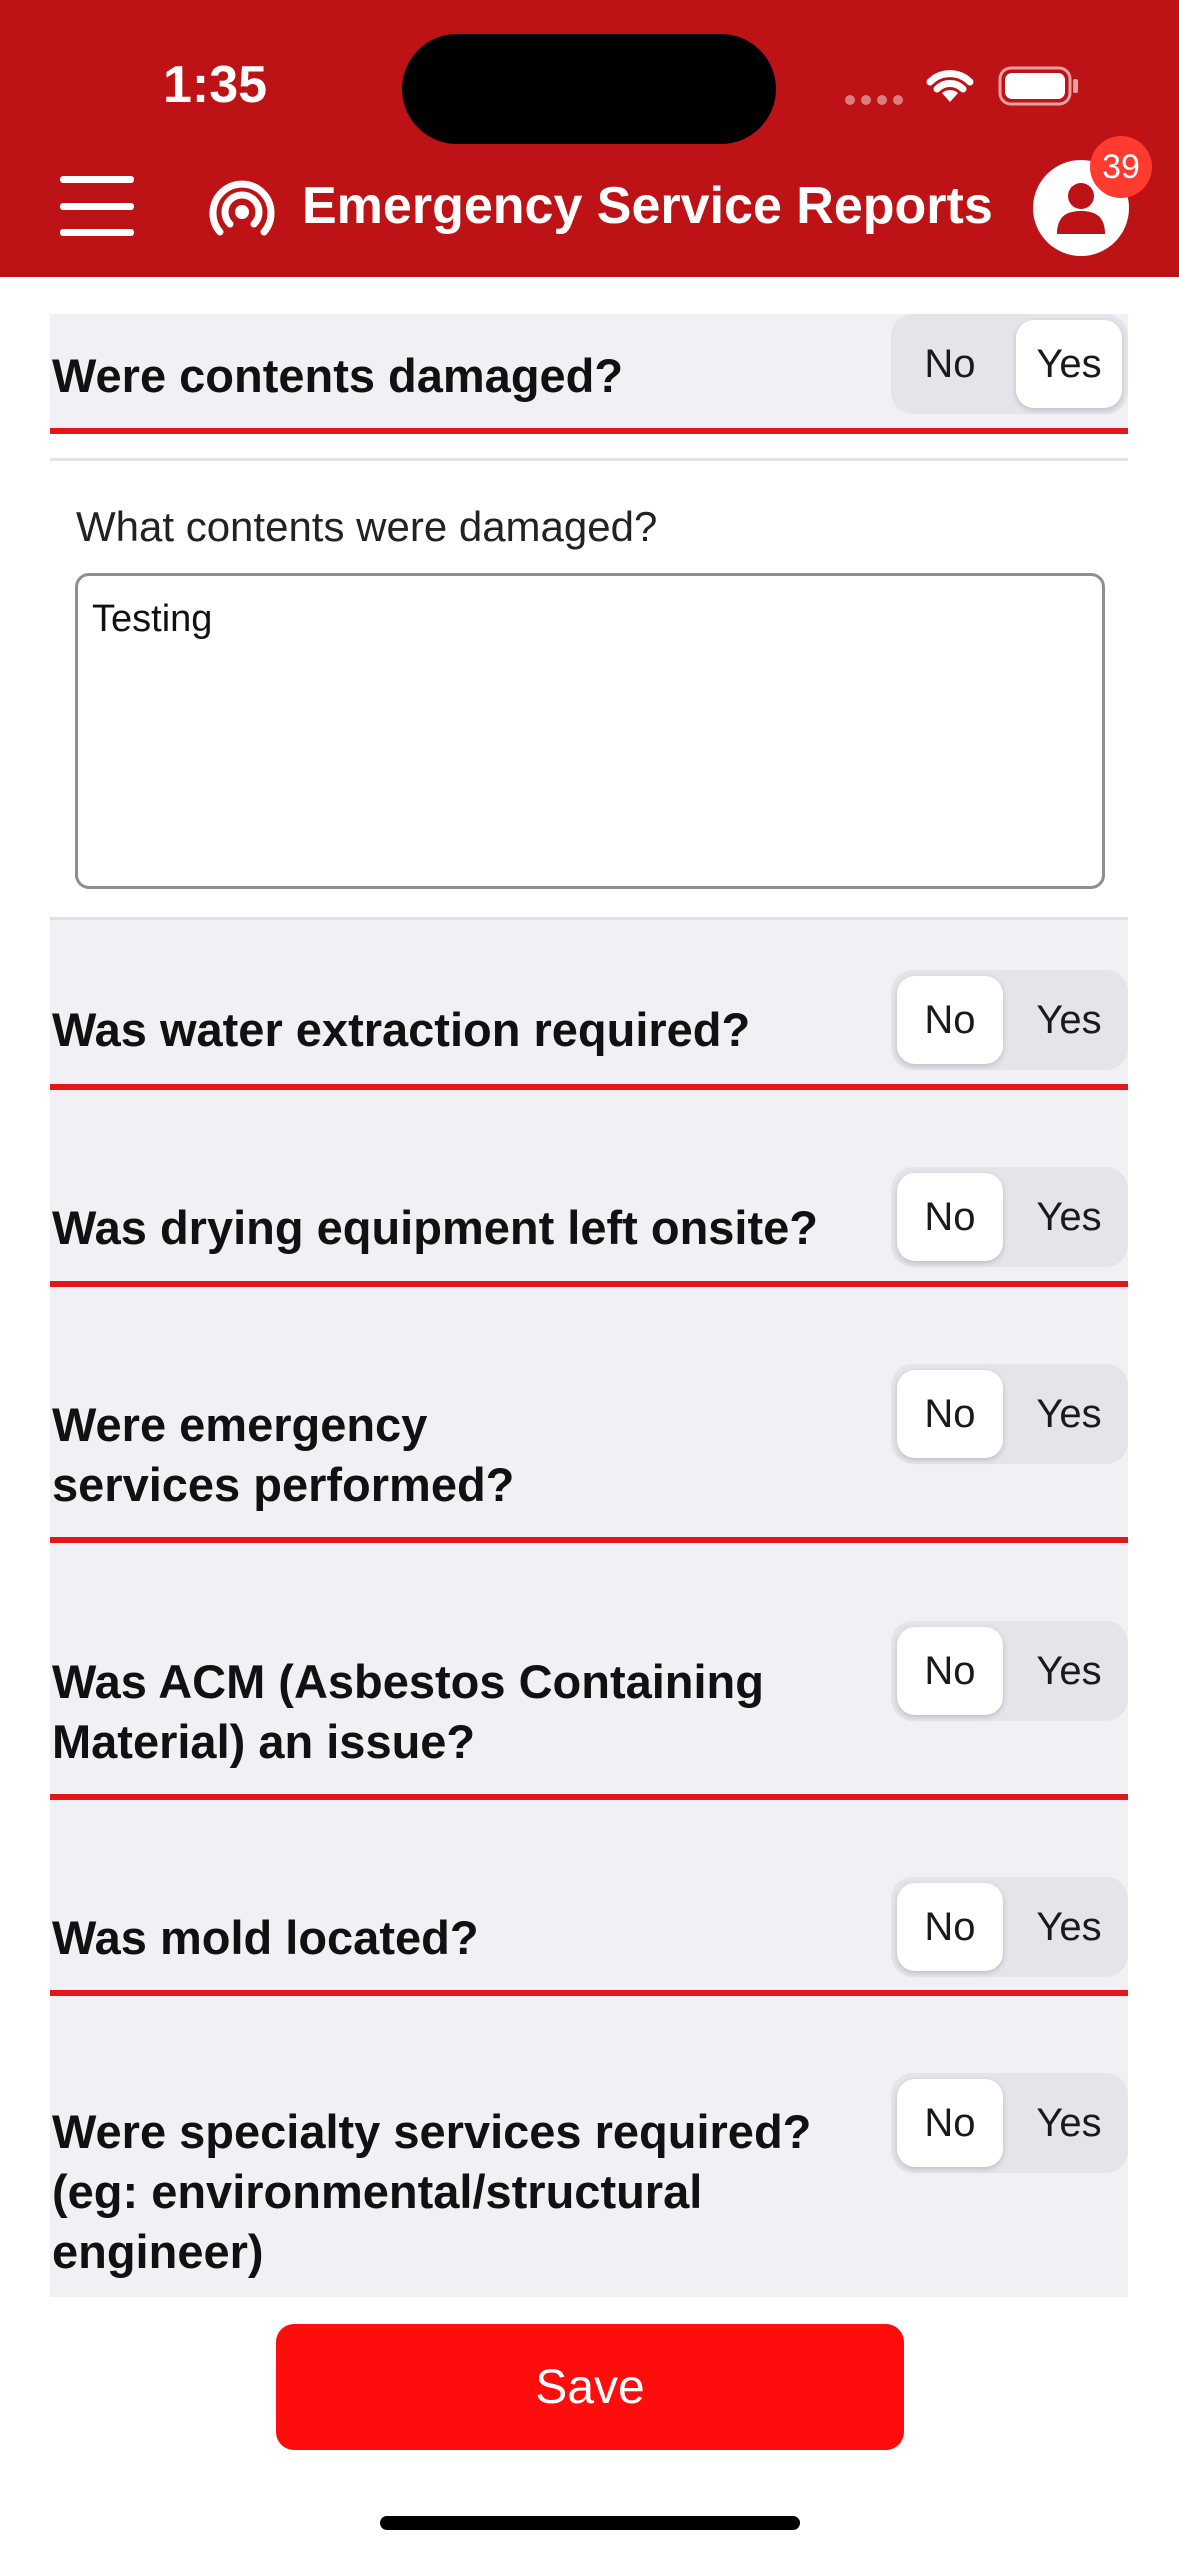 The width and height of the screenshot is (1179, 2556). Describe the element at coordinates (242, 208) in the screenshot. I see `broadcast-logo-icon` at that location.